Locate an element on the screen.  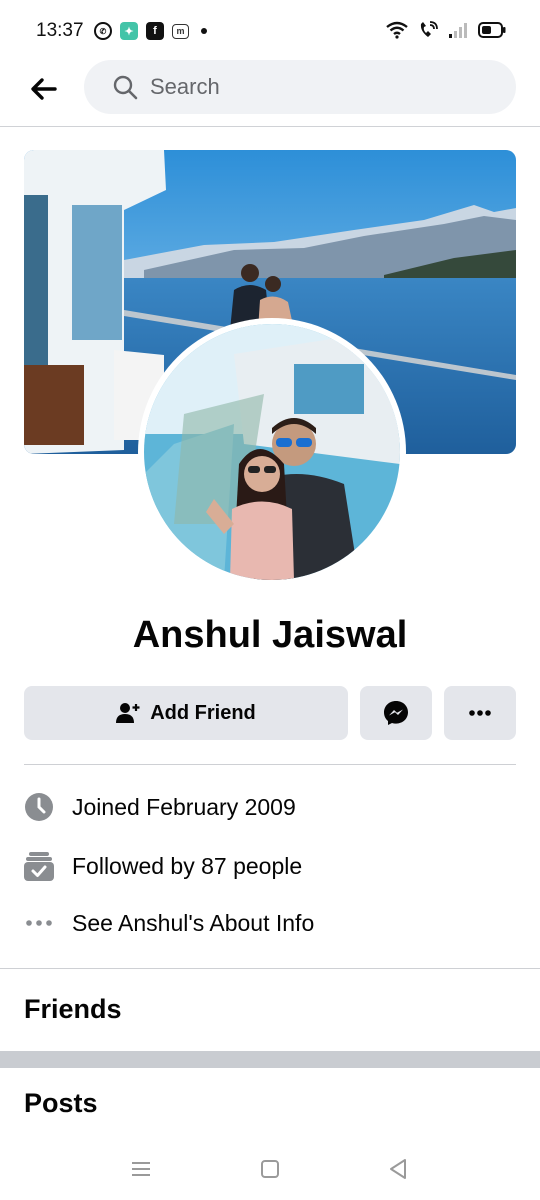
battery-icon is located at coordinates (492, 30).